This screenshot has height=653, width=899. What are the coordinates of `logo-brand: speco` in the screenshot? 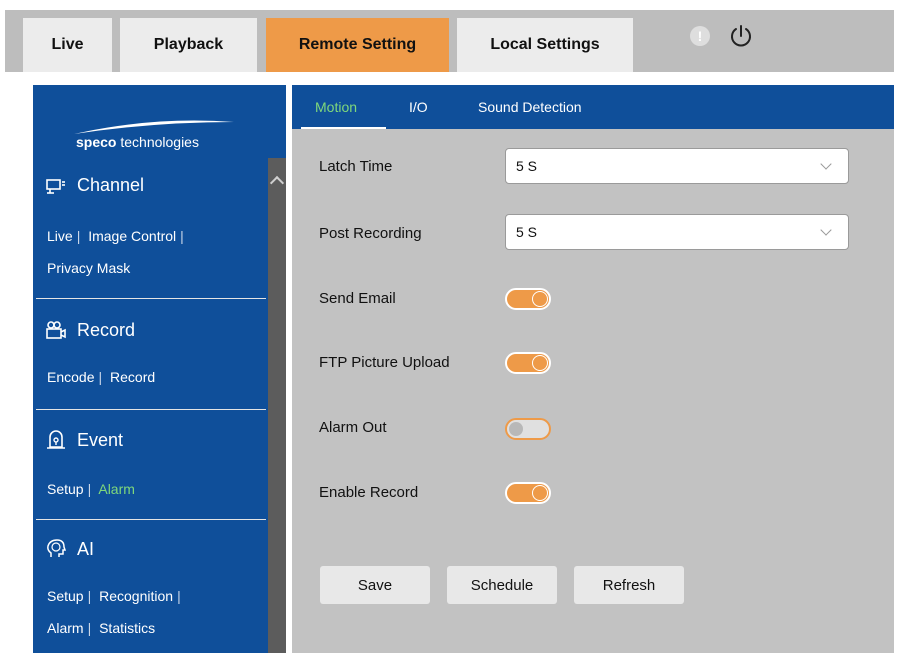 It's located at (96, 142).